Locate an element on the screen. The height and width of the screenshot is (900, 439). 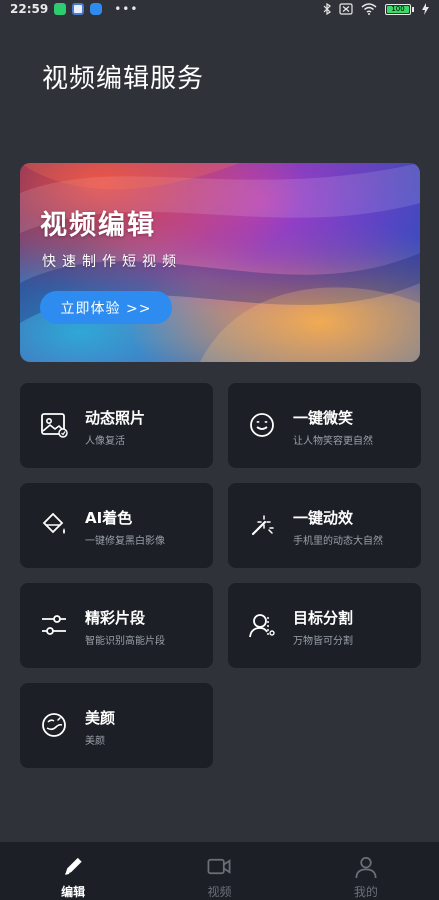
notification-app-icon is located at coordinates (78, 9).